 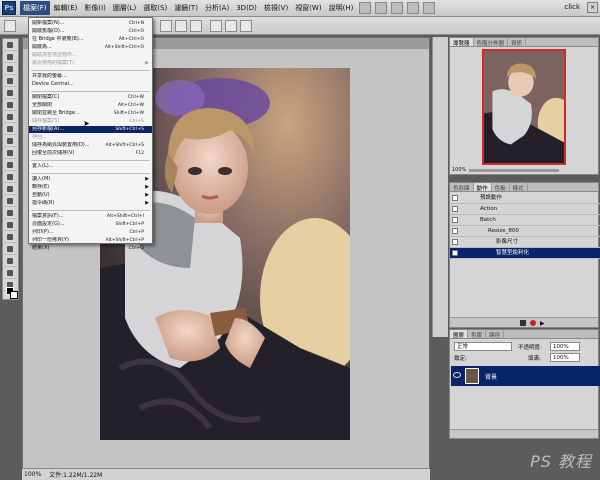 What do you see at coordinates (246, 8) in the screenshot?
I see `menu-3d: 3D(D)` at bounding box center [246, 8].